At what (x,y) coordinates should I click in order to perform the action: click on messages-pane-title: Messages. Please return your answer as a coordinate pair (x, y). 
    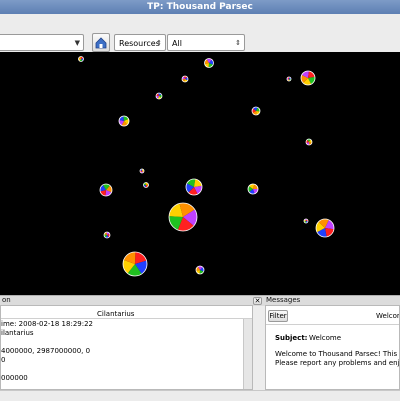
    Looking at the image, I should click on (283, 300).